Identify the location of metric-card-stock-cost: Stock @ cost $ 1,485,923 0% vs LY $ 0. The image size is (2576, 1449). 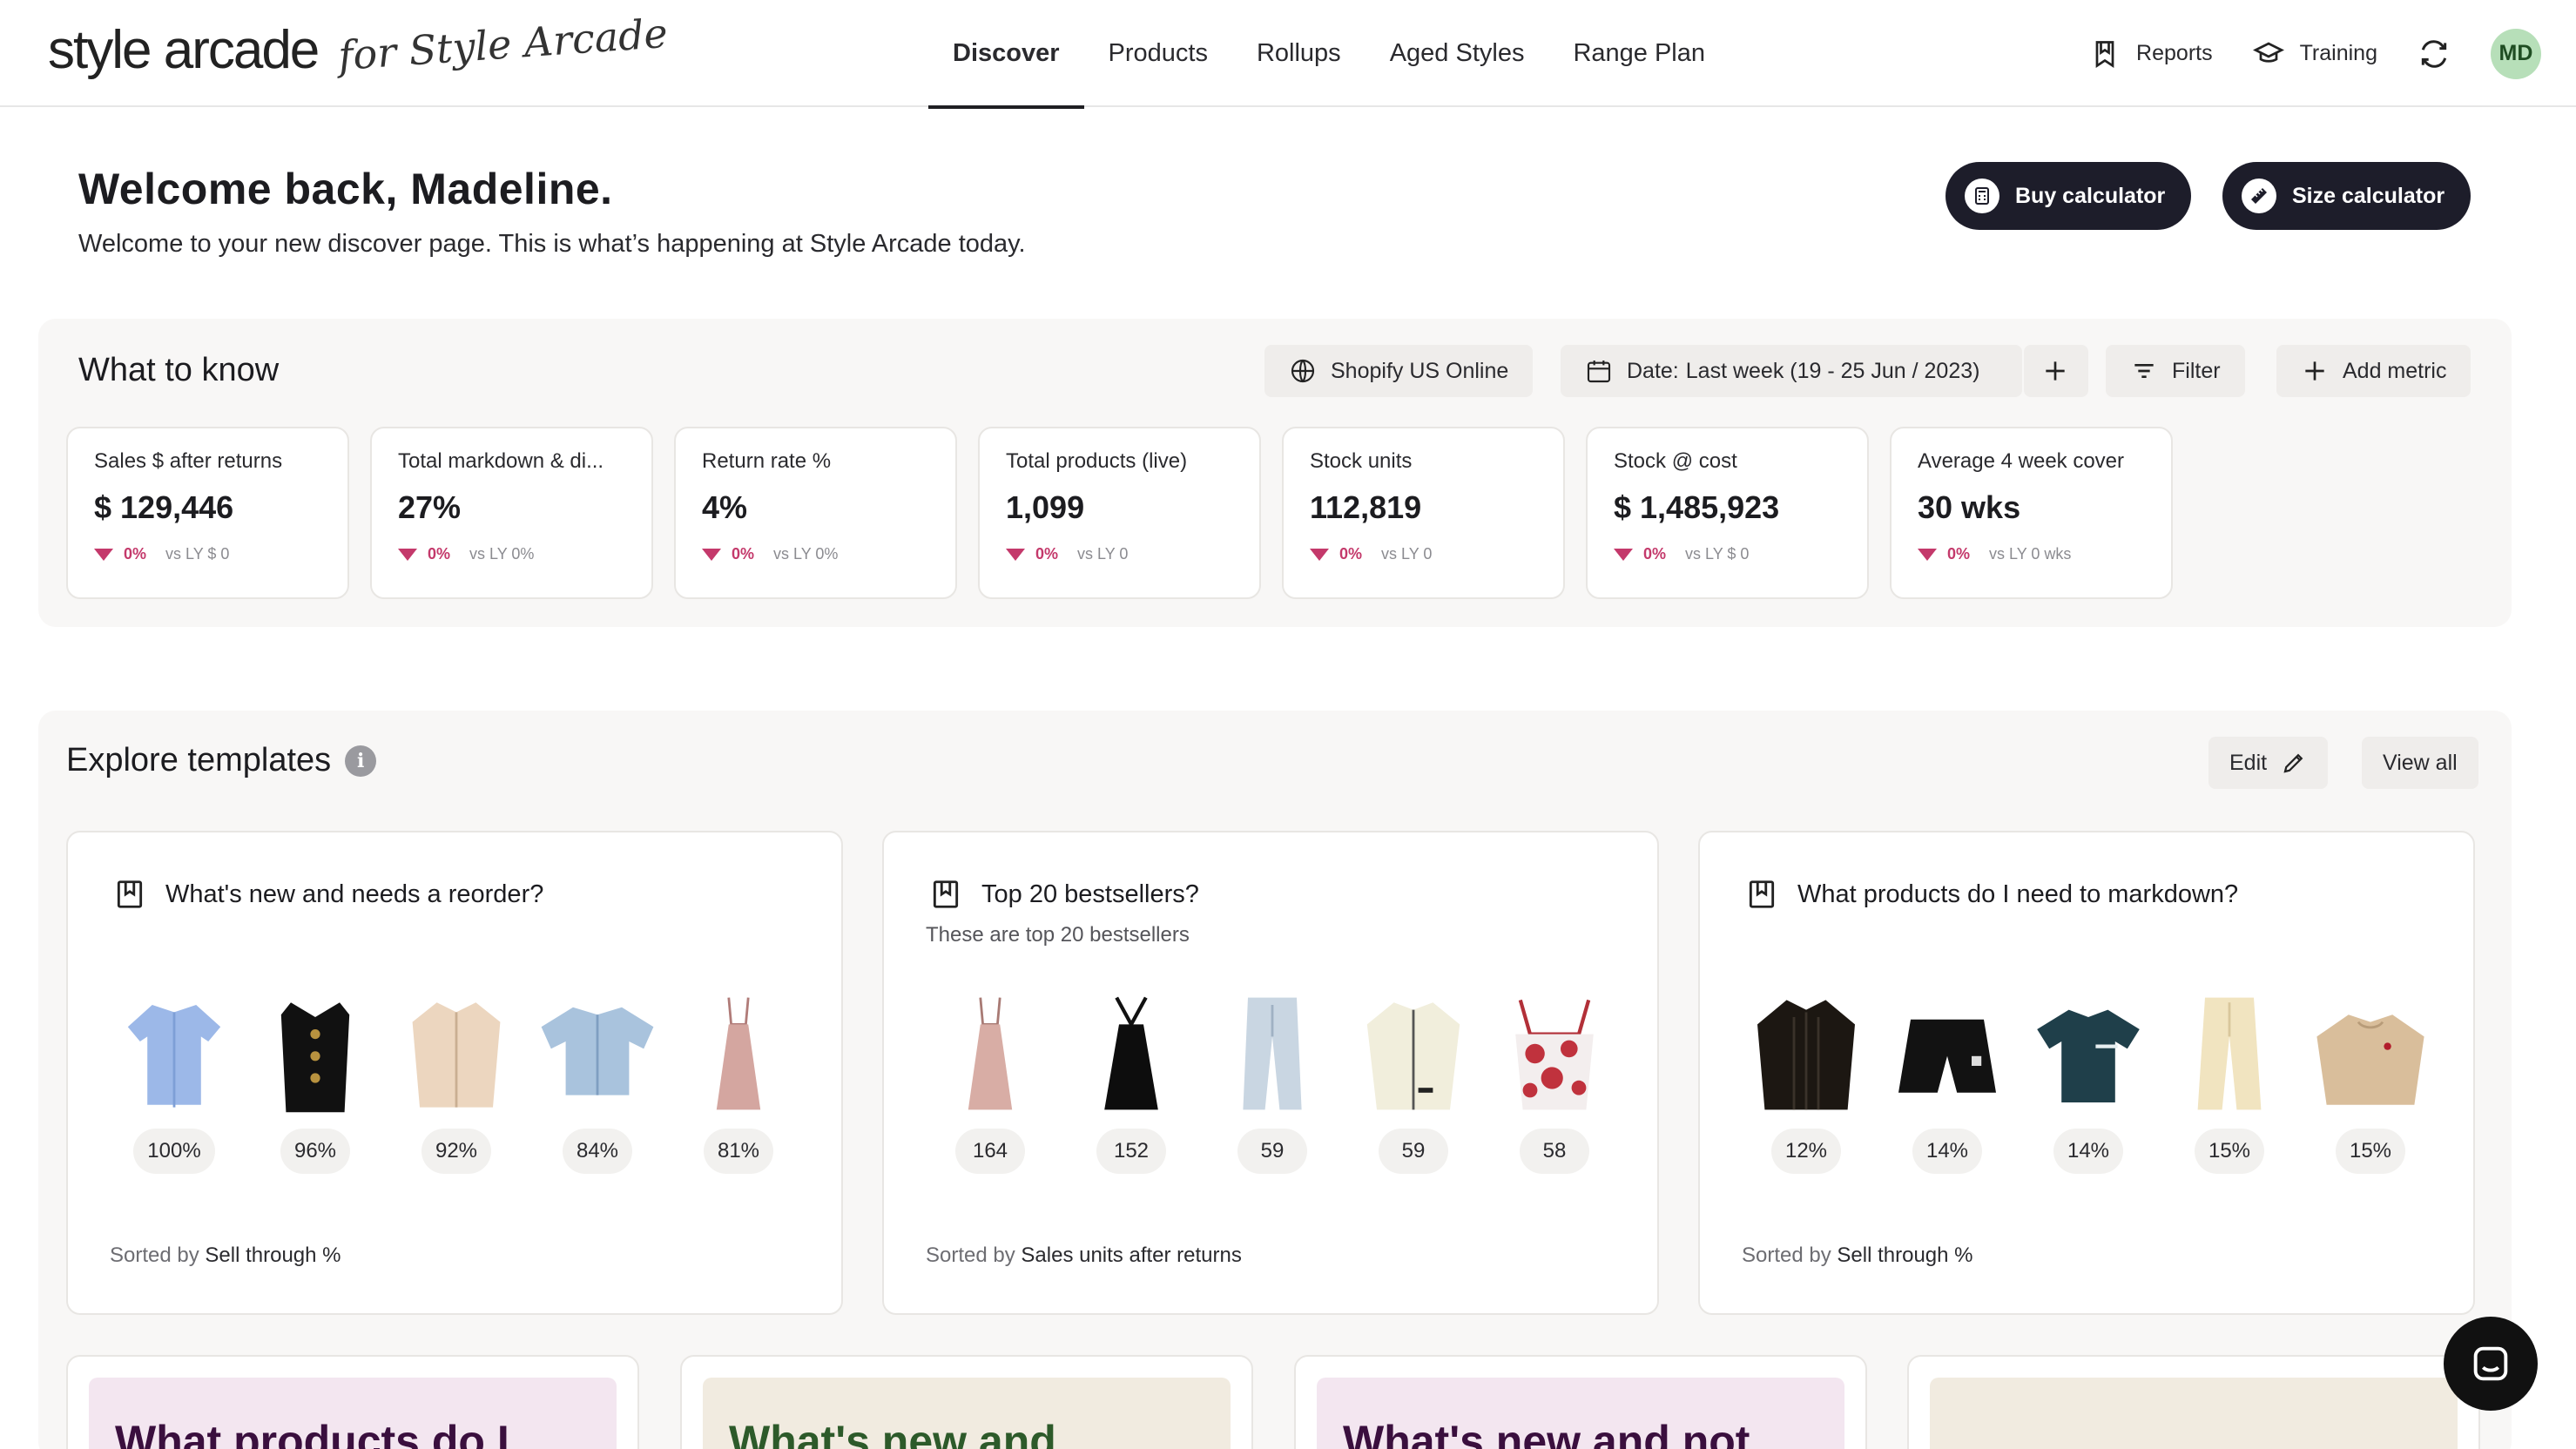
(1728, 513).